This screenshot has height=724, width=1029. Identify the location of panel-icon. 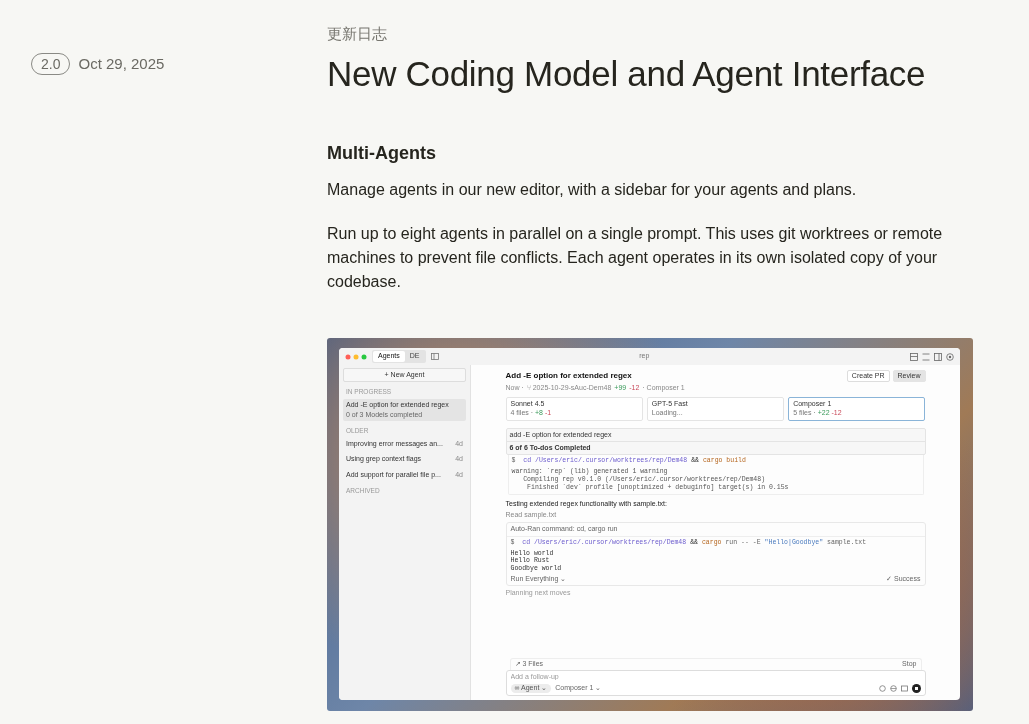
(914, 356).